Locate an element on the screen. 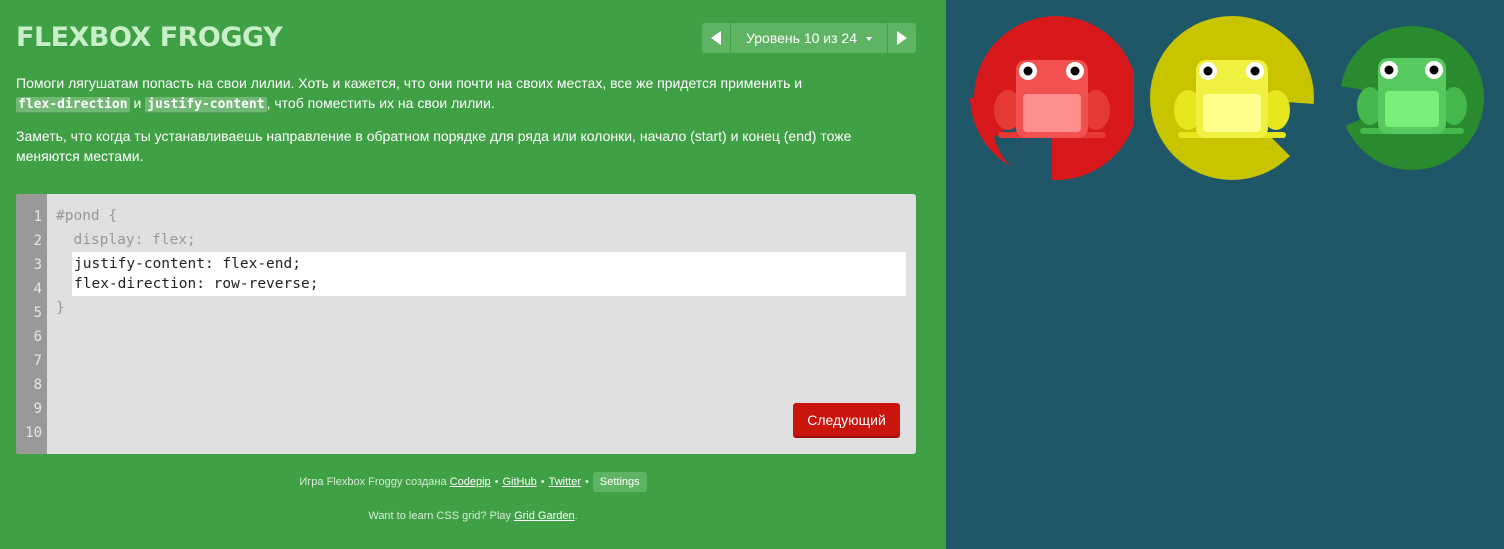 The width and height of the screenshot is (1504, 549). line-number: 8 is located at coordinates (37, 385).